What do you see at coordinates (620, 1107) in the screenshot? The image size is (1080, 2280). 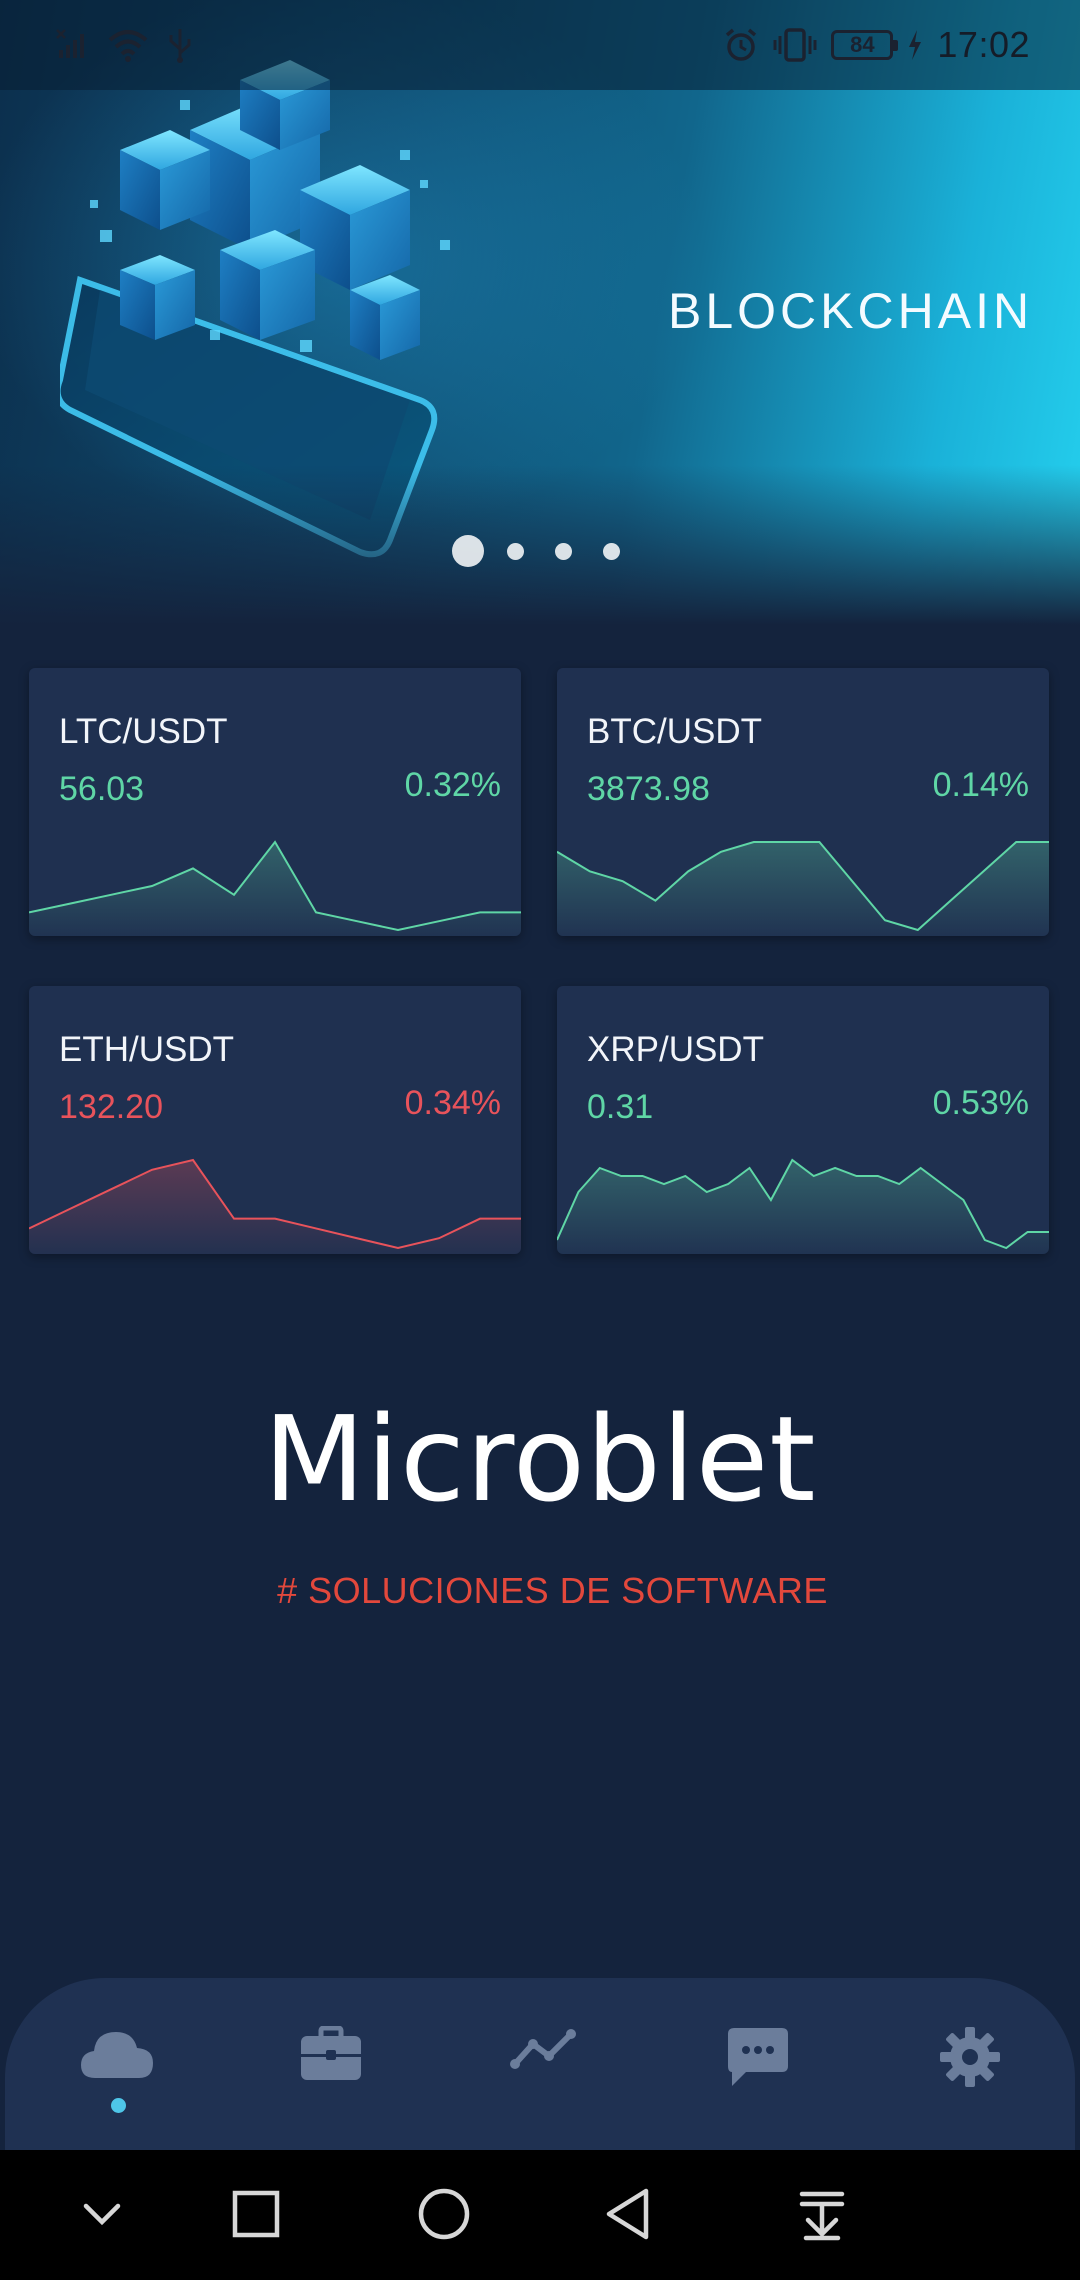 I see `ticker-price: 0.31` at bounding box center [620, 1107].